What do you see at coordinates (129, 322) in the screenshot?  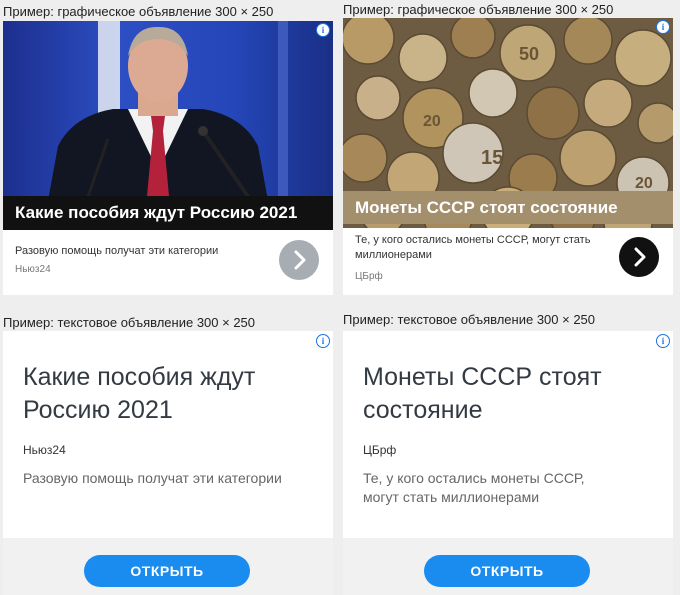 I see `ad-caption-3: Пример: текстовое объявление 300 × 250` at bounding box center [129, 322].